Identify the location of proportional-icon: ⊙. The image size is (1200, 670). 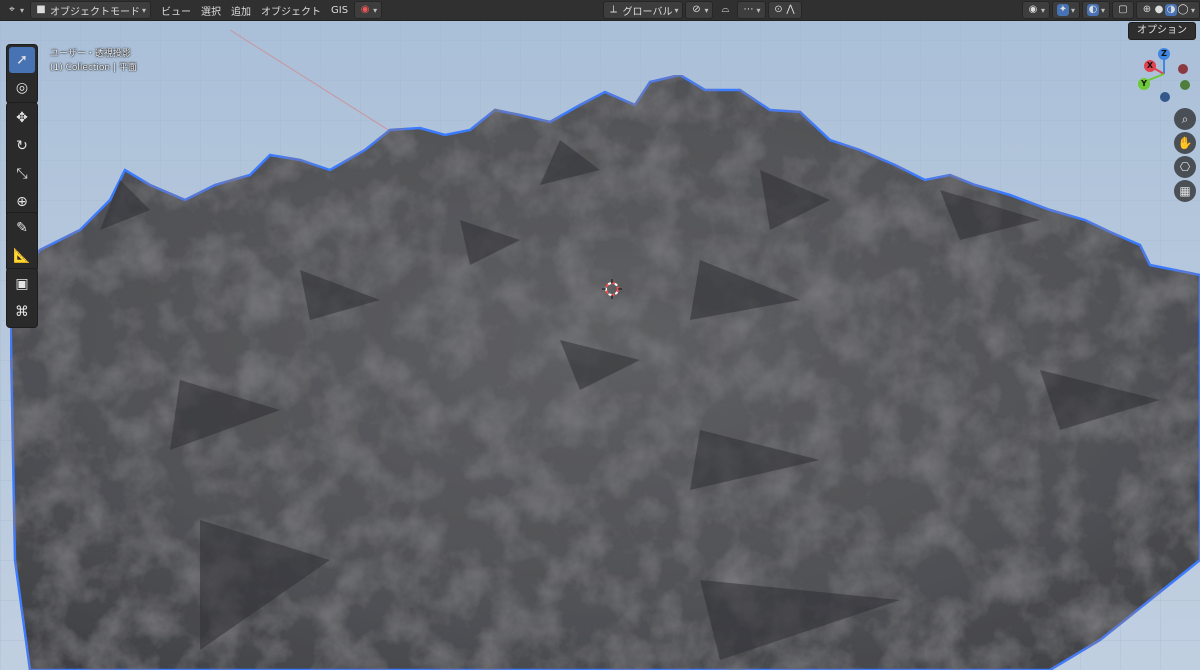
(778, 9).